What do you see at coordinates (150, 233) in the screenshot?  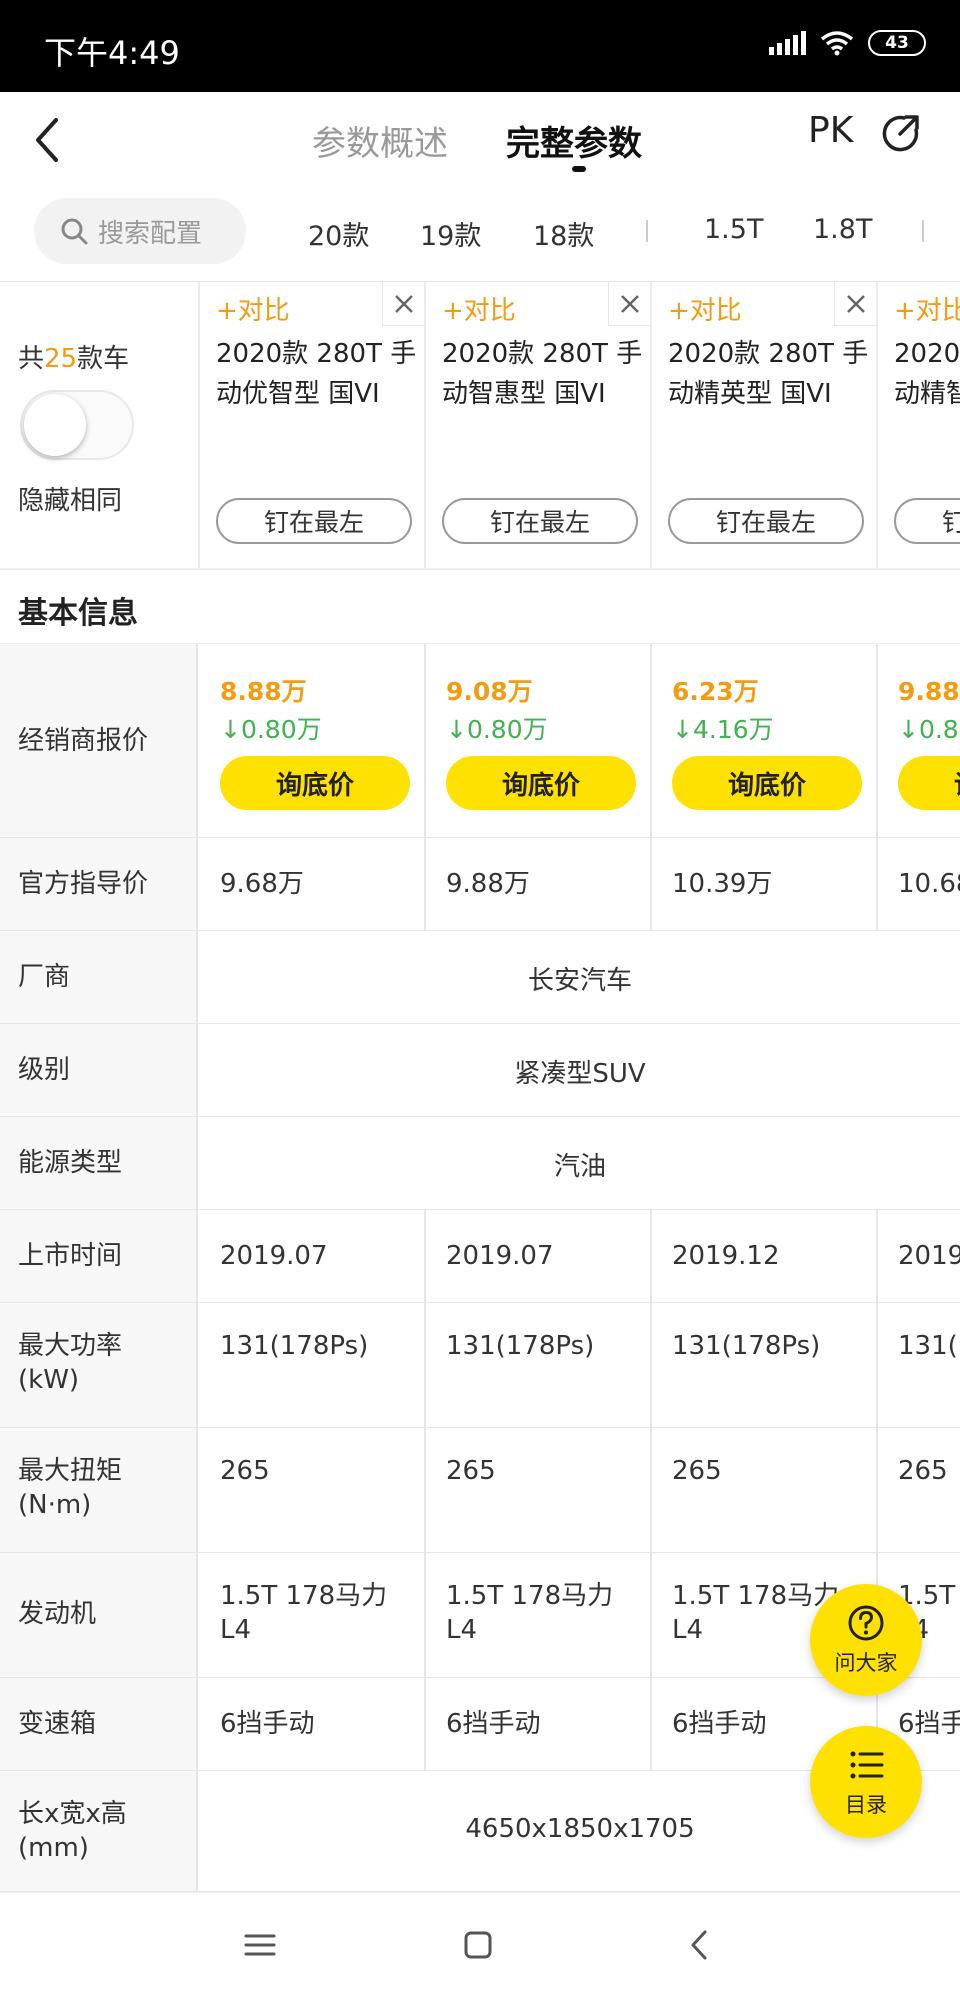 I see `search-placeholder: 搜索配置` at bounding box center [150, 233].